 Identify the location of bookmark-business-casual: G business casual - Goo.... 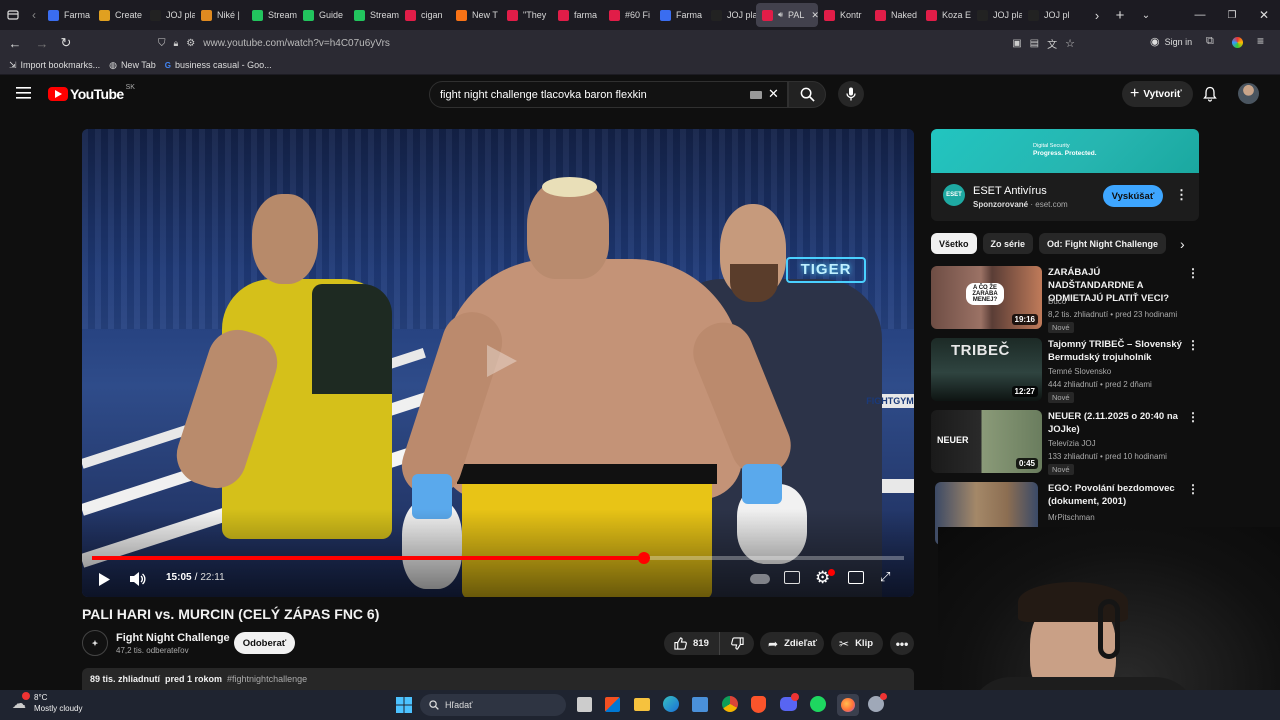
(218, 65).